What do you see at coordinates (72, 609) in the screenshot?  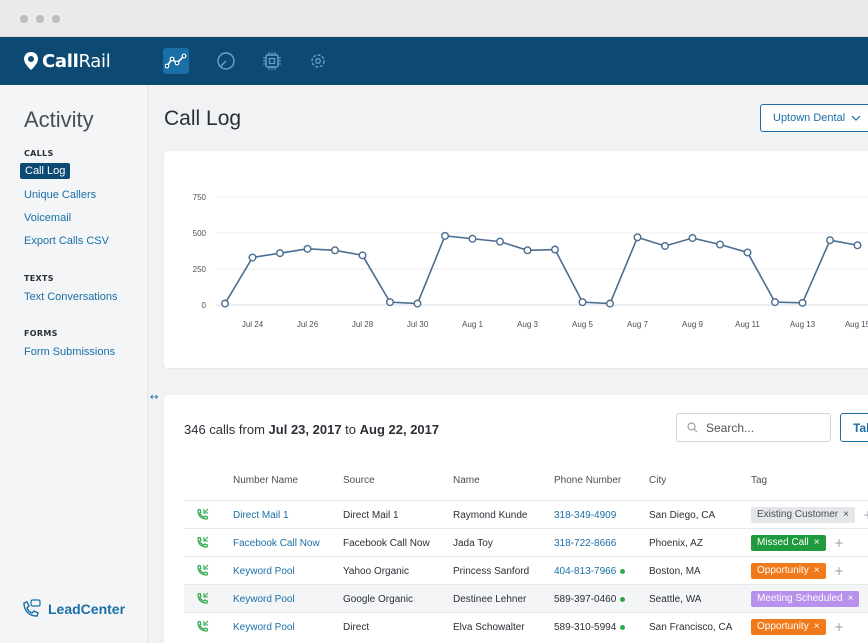 I see `leadcenter-link: LeadCenter` at bounding box center [72, 609].